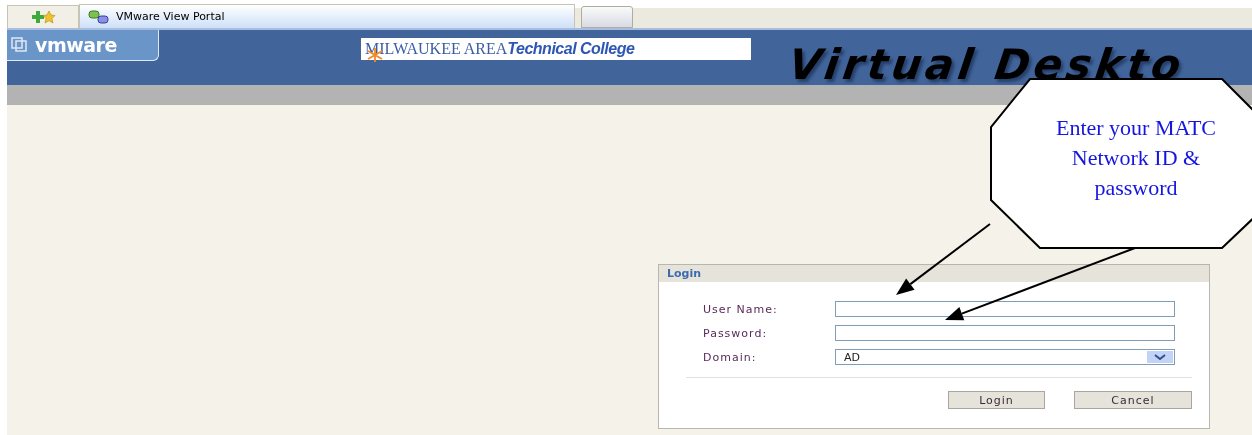 This screenshot has height=435, width=1252. What do you see at coordinates (934, 273) in the screenshot?
I see `panel-title: Login` at bounding box center [934, 273].